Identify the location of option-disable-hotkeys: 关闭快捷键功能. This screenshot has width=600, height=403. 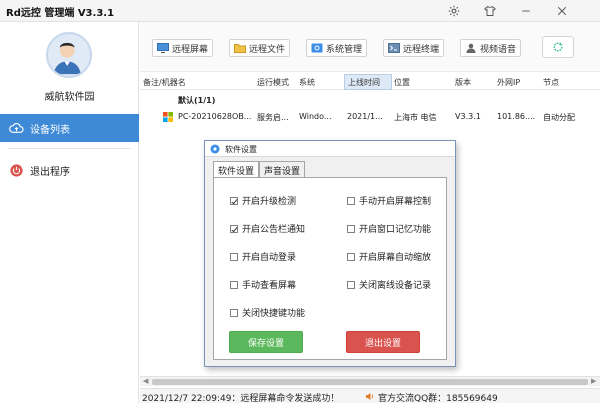
(267, 312).